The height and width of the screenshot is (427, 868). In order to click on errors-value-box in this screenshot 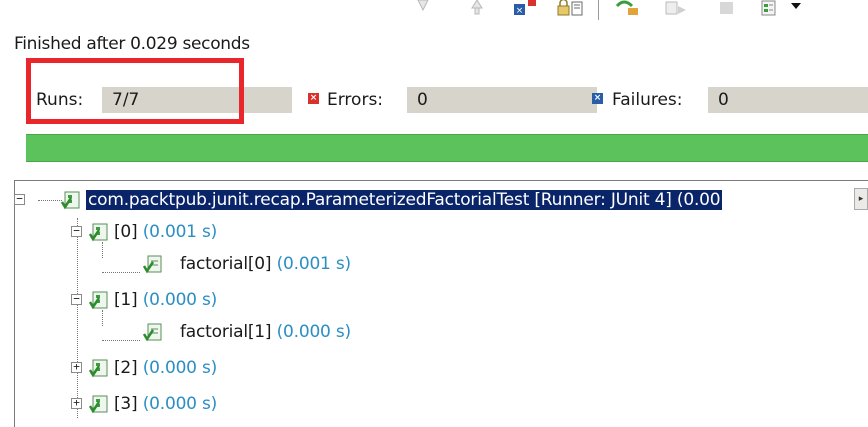, I will do `click(502, 100)`.